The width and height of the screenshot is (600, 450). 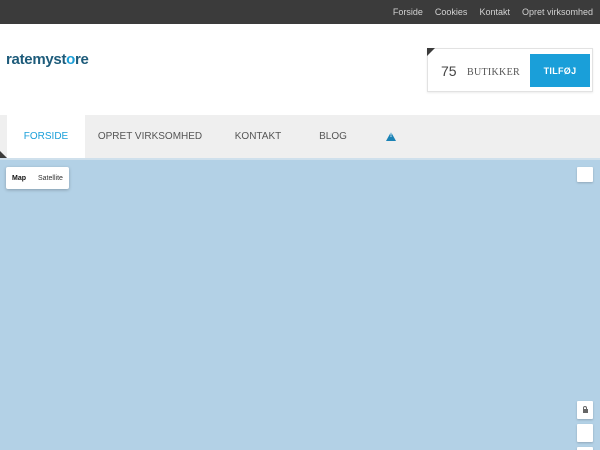 What do you see at coordinates (333, 136) in the screenshot?
I see `nav-item-blog: BLOG` at bounding box center [333, 136].